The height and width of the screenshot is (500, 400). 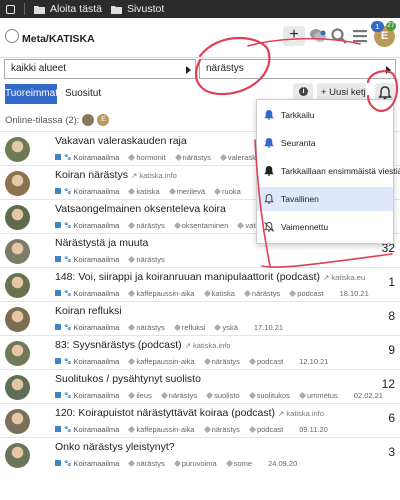 I want to click on search-icon, so click(x=339, y=36).